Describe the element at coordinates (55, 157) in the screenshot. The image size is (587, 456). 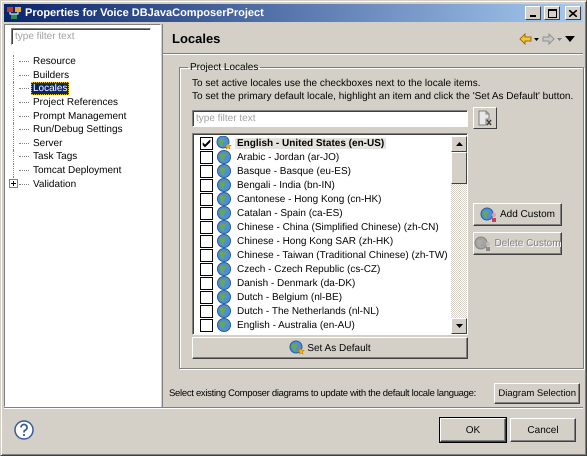
I see `tree-item: Task Tags` at that location.